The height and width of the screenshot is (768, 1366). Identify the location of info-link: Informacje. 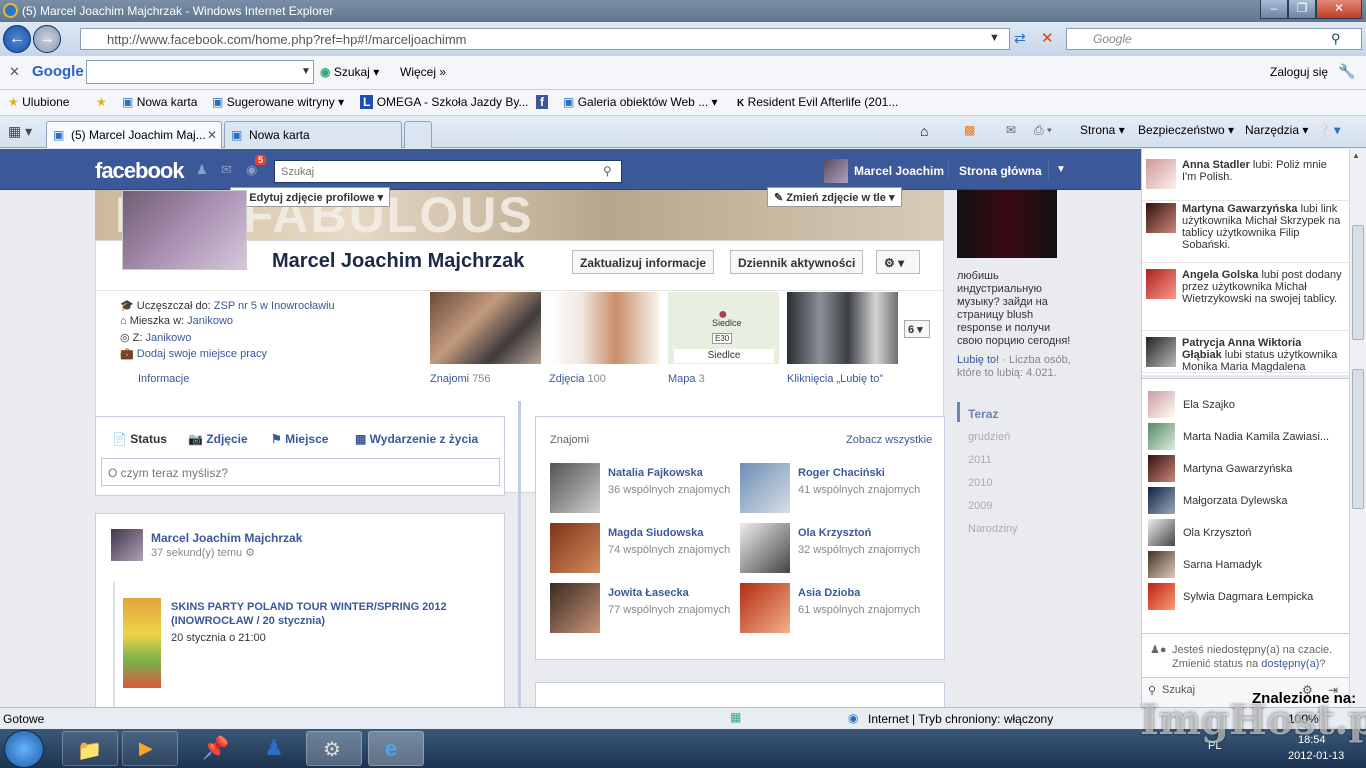
(163, 379).